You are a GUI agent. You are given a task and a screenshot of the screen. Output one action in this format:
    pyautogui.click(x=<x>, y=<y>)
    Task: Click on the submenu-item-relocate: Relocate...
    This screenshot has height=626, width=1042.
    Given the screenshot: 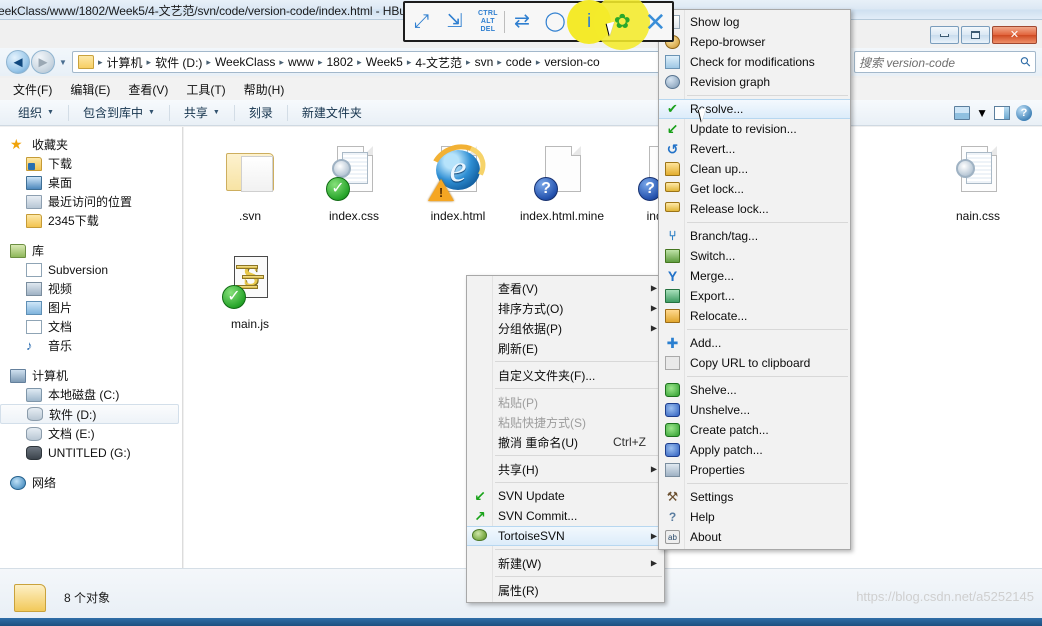 What is the action you would take?
    pyautogui.click(x=754, y=316)
    